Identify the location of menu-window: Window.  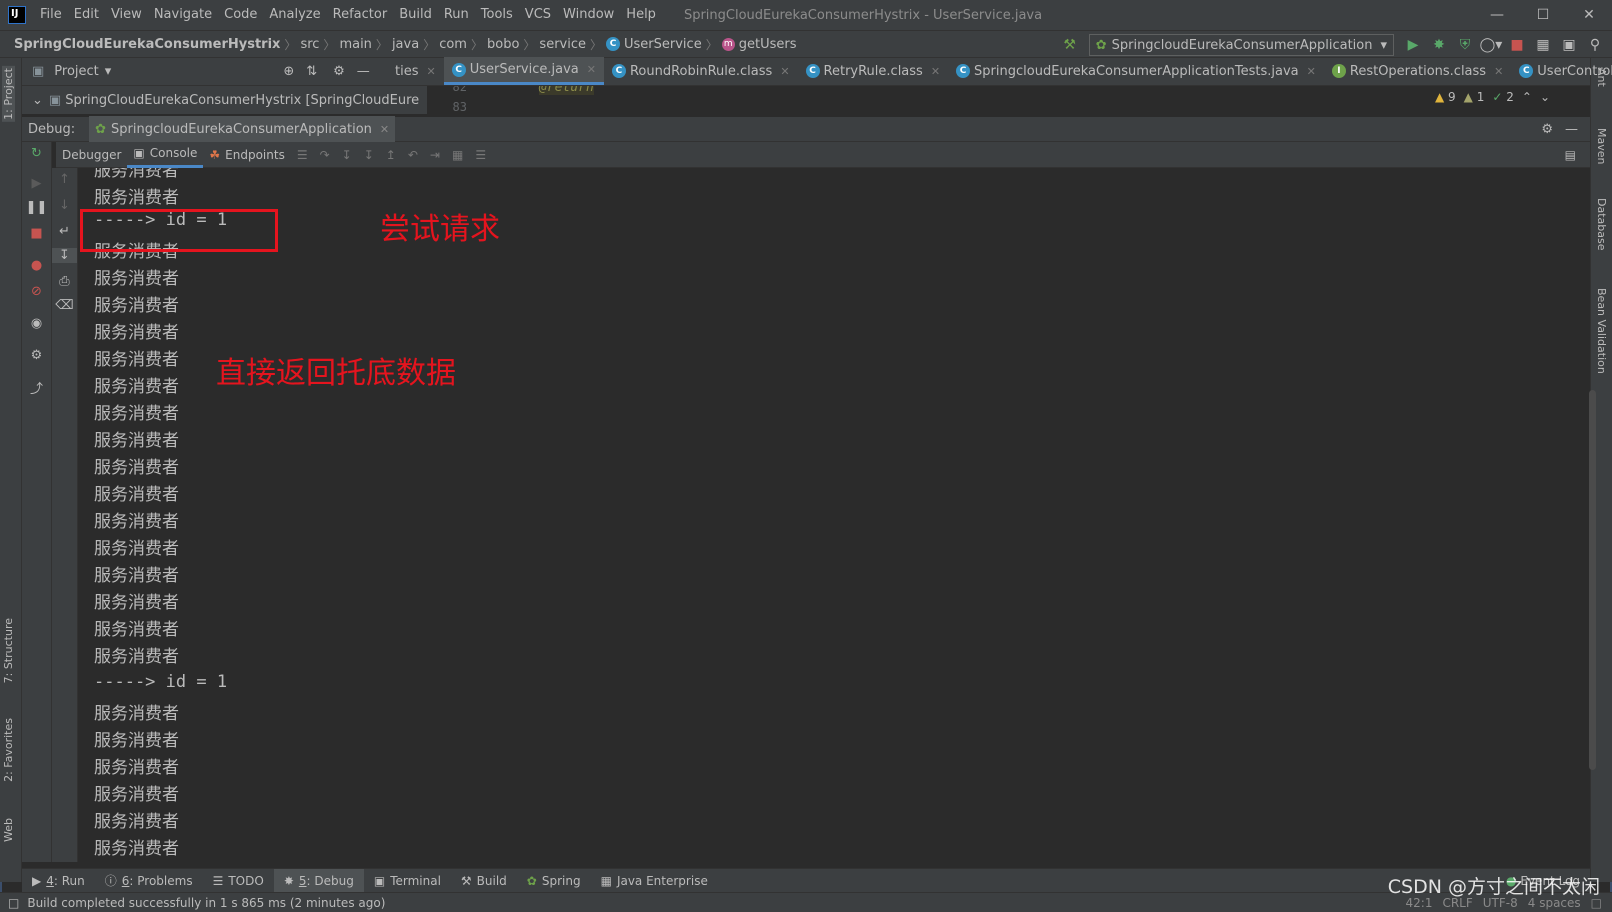
(588, 15).